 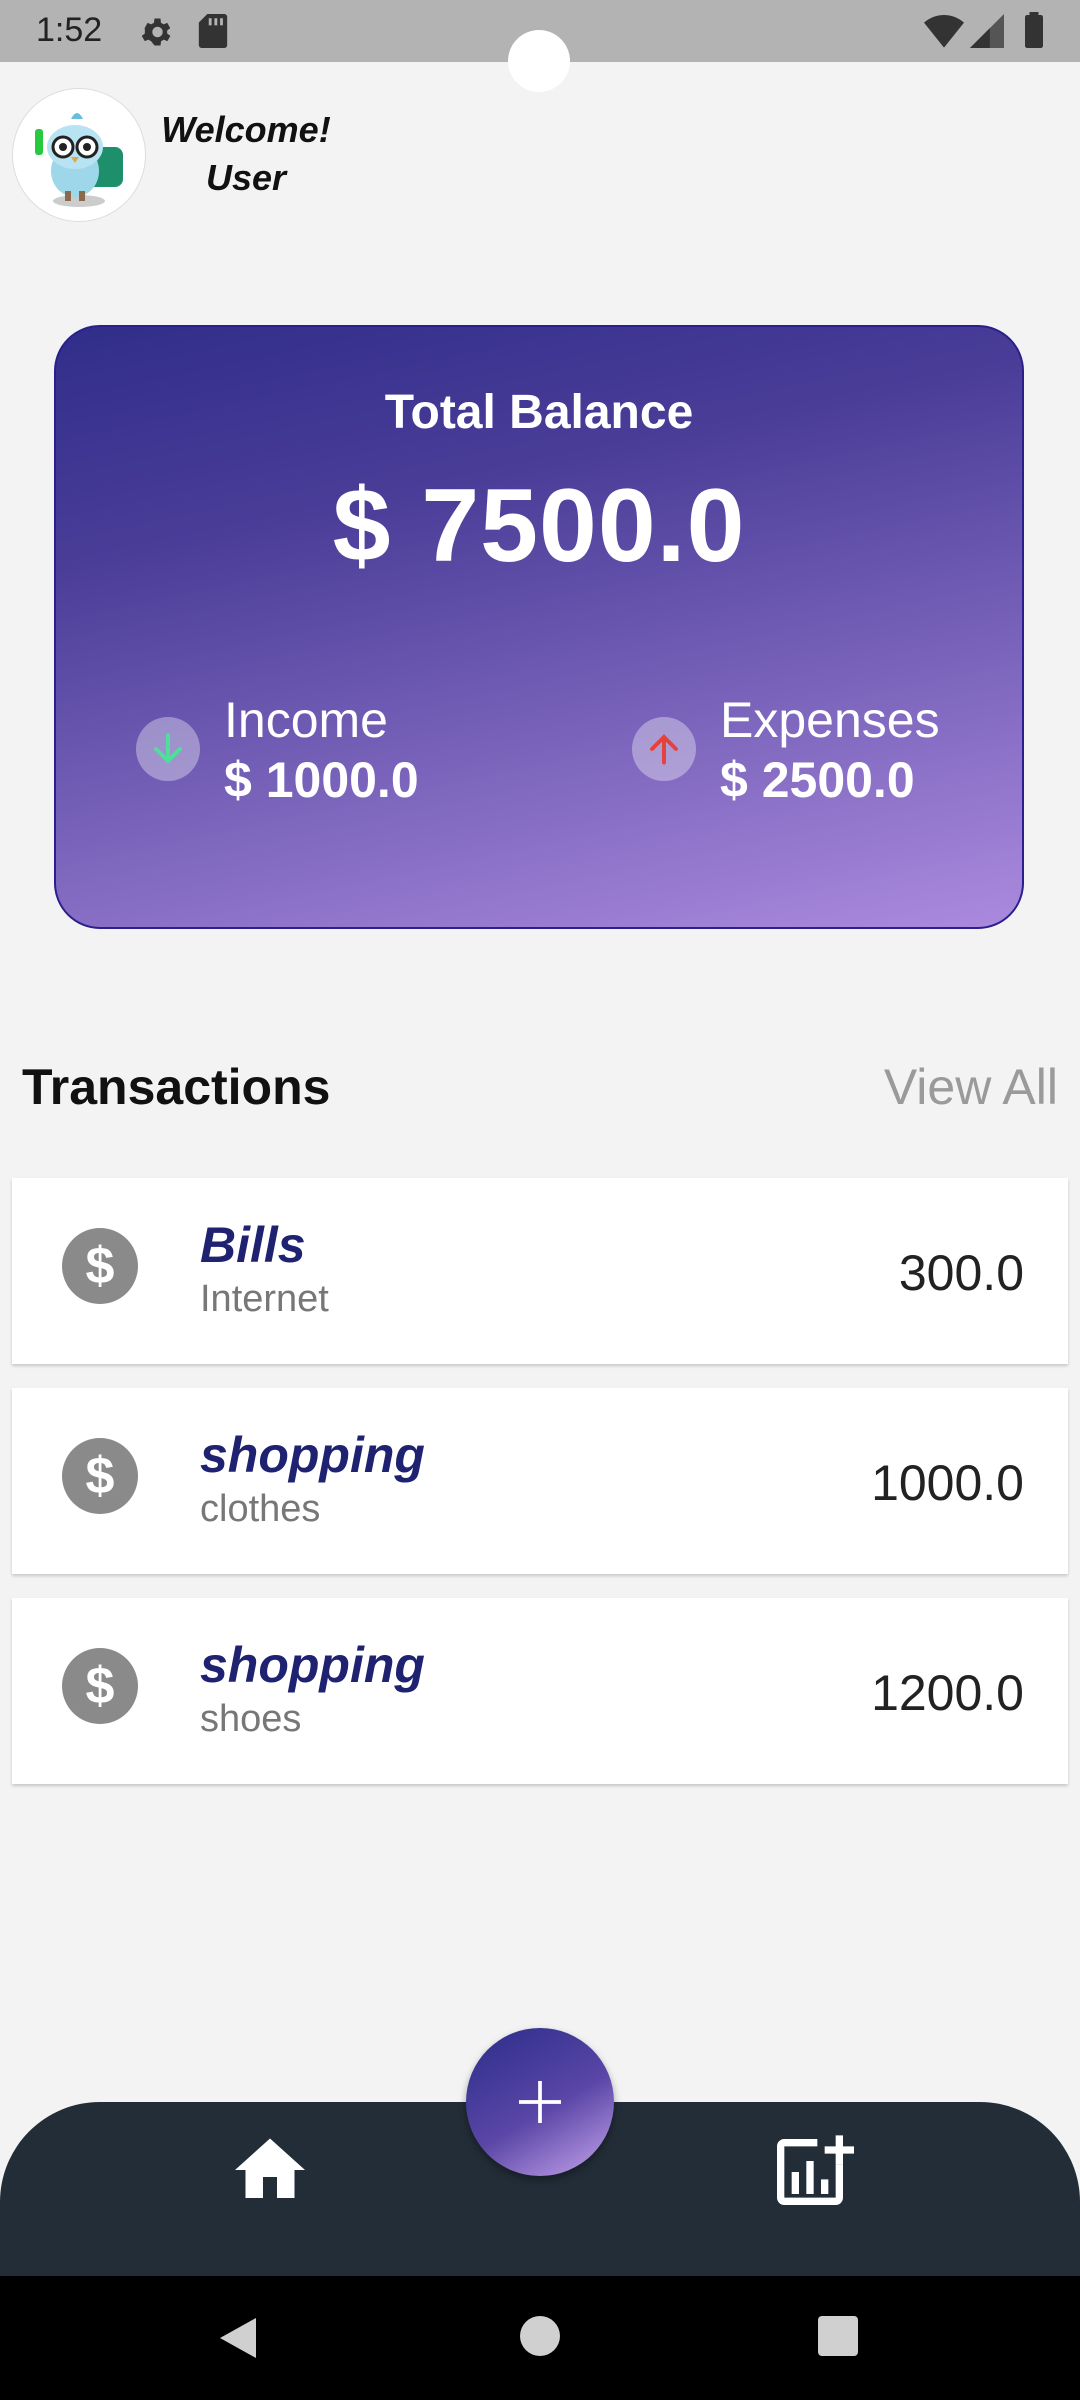 I want to click on balance-title: Total Balance, so click(x=539, y=412).